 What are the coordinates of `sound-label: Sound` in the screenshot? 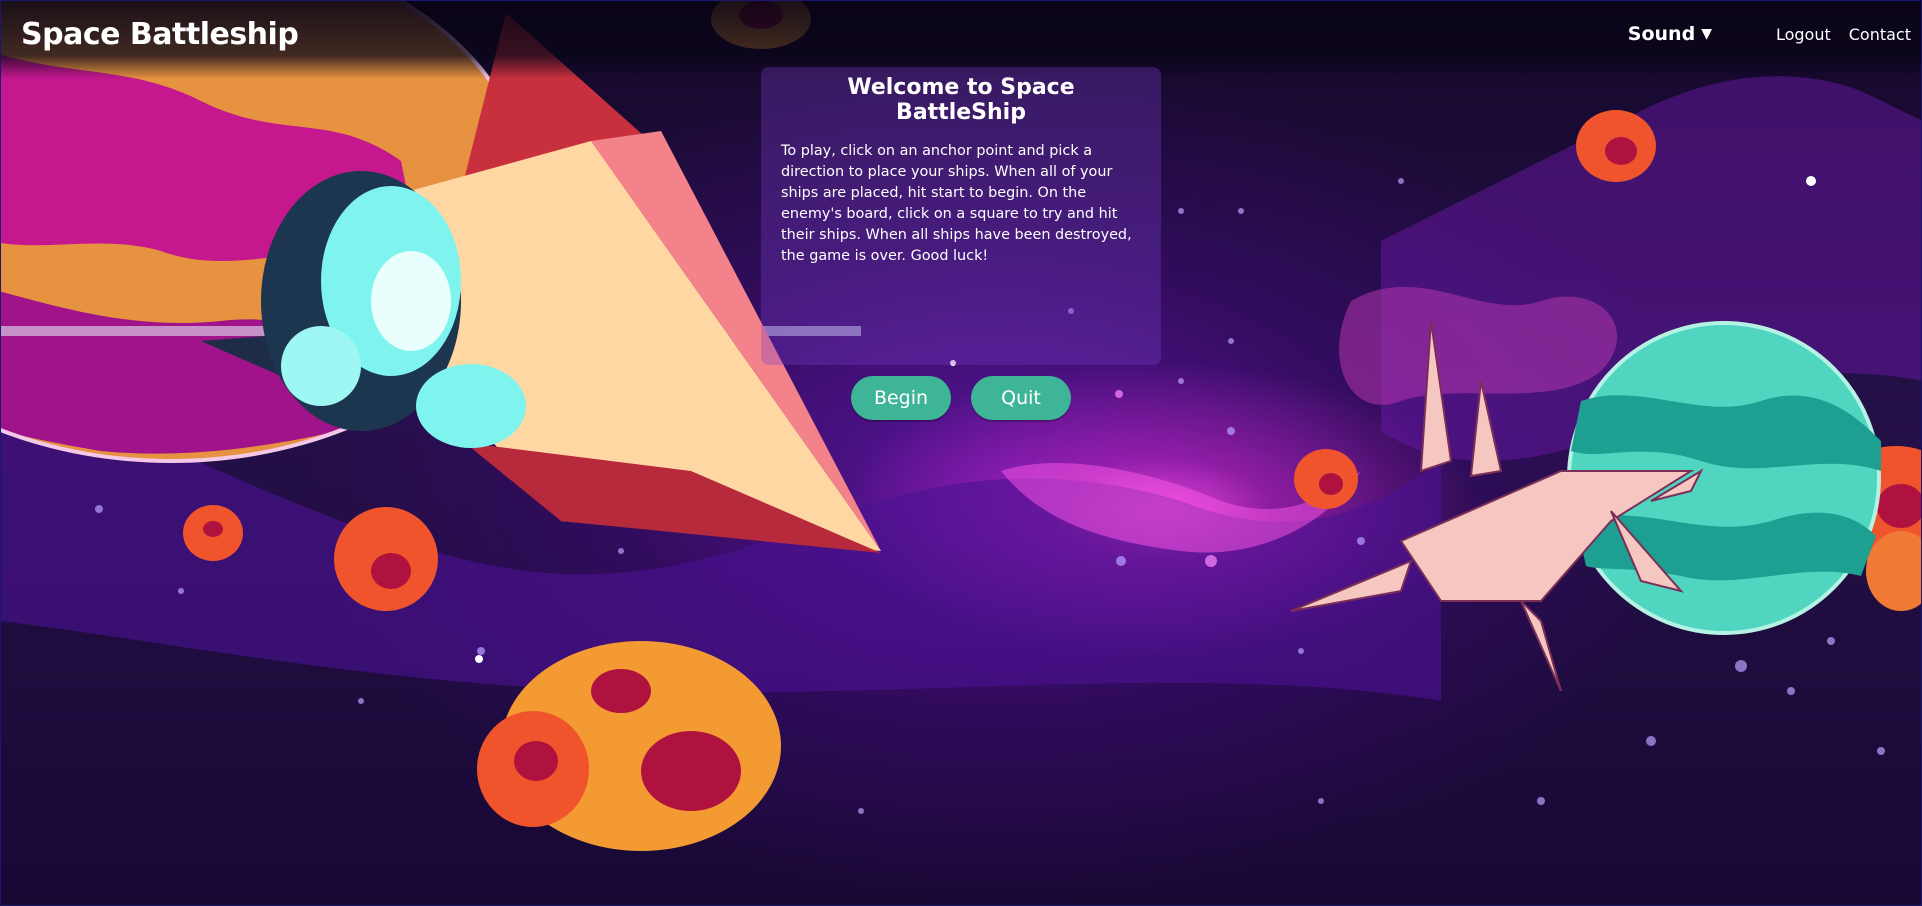 It's located at (1661, 34).